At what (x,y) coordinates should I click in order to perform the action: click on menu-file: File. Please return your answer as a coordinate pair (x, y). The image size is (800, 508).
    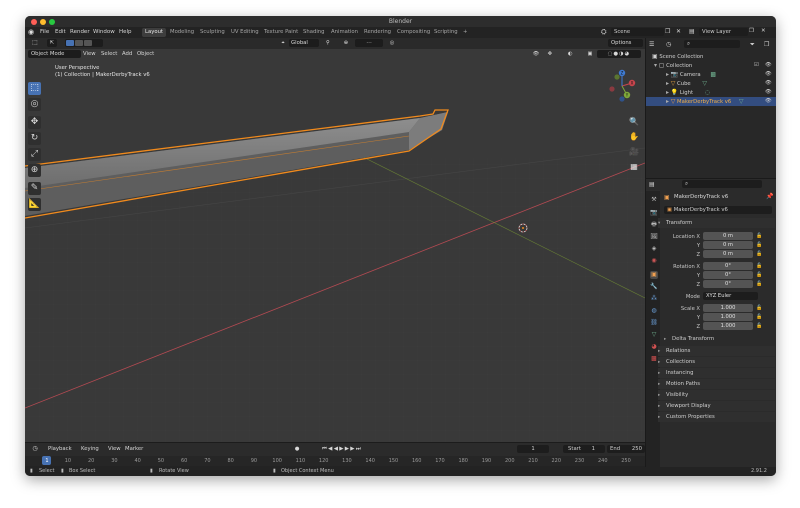
    Looking at the image, I should click on (44, 32).